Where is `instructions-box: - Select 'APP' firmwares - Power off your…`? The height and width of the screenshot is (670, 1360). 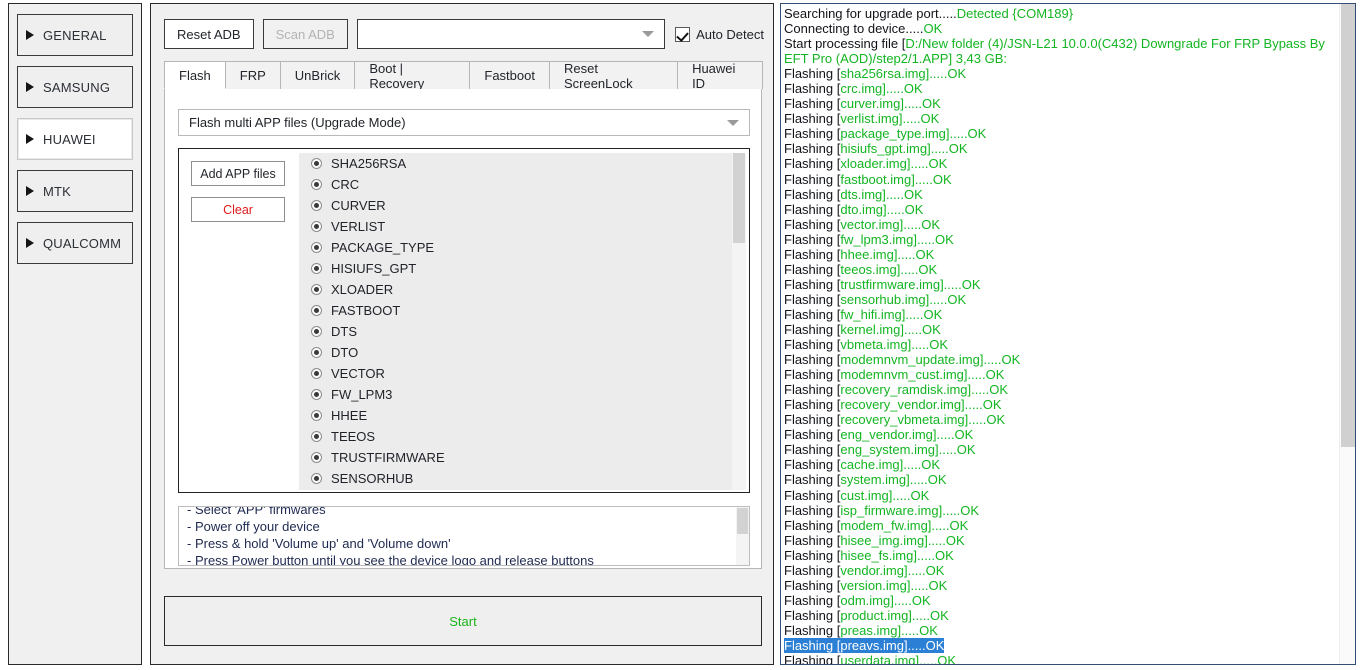
instructions-box: - Select 'APP' firmwares - Power off your… is located at coordinates (464, 536).